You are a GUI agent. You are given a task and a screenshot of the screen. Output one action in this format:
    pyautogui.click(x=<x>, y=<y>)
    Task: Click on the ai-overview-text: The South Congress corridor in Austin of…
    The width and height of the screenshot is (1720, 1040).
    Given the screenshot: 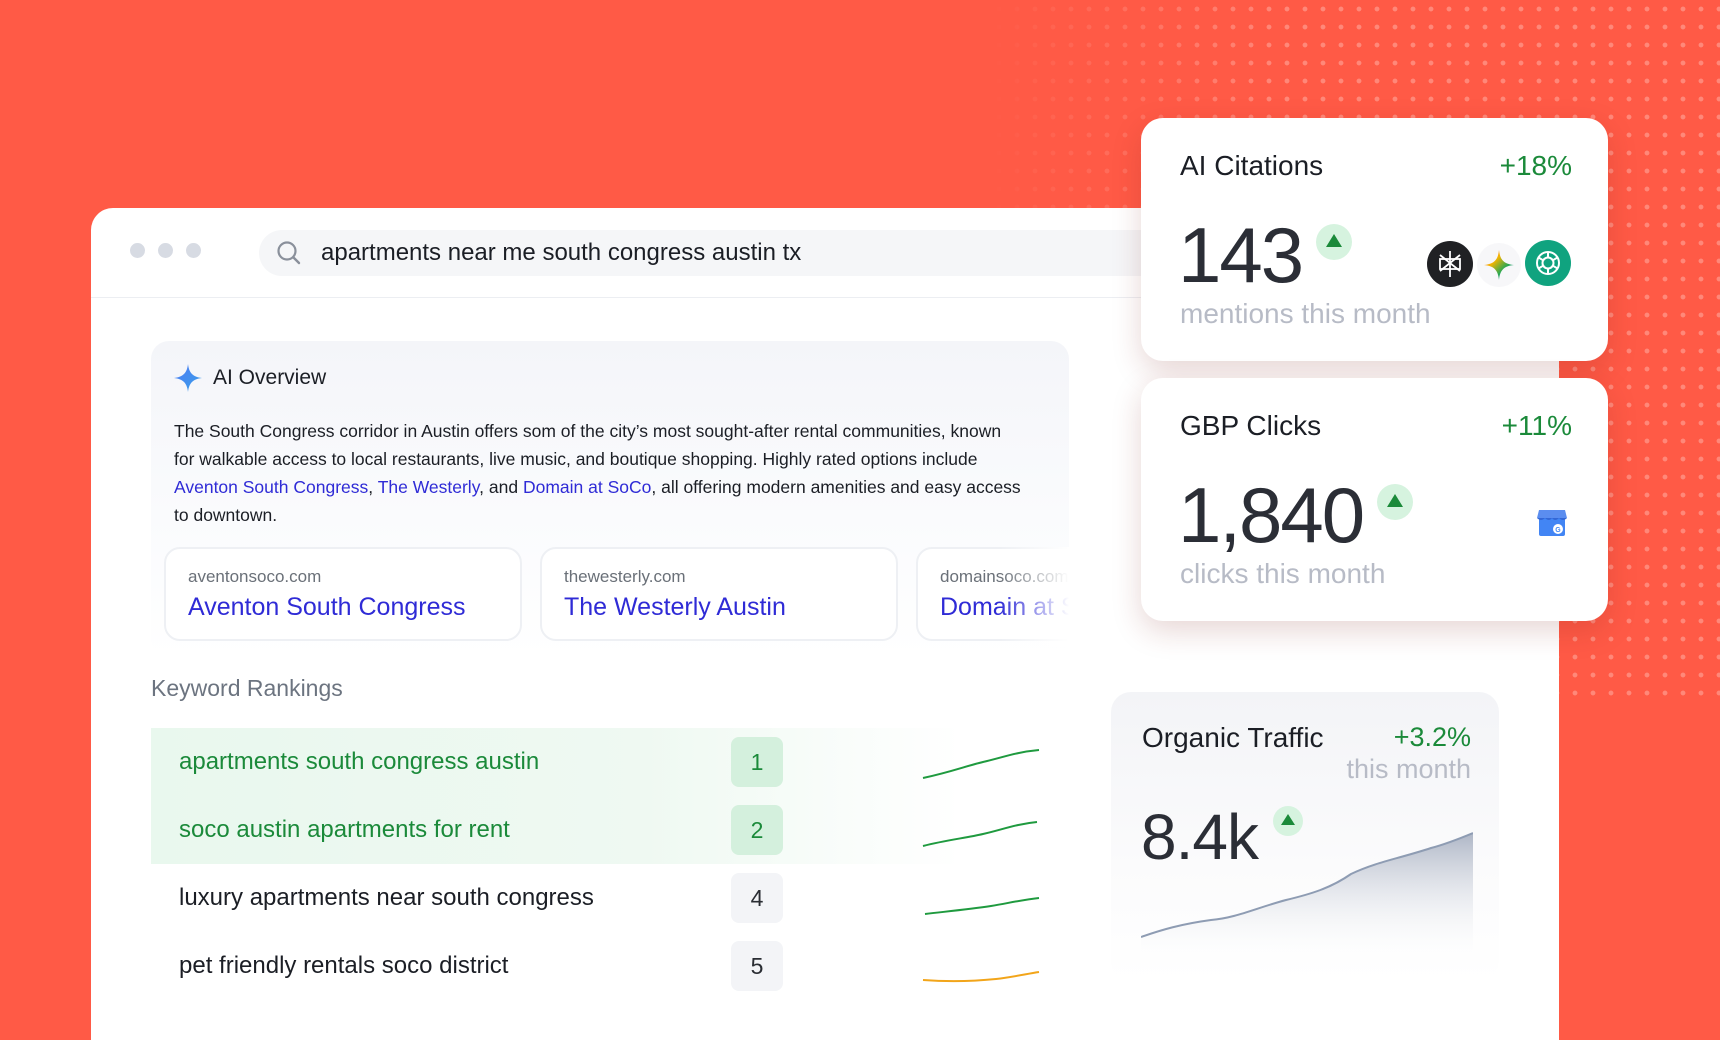 What is the action you would take?
    pyautogui.click(x=599, y=473)
    